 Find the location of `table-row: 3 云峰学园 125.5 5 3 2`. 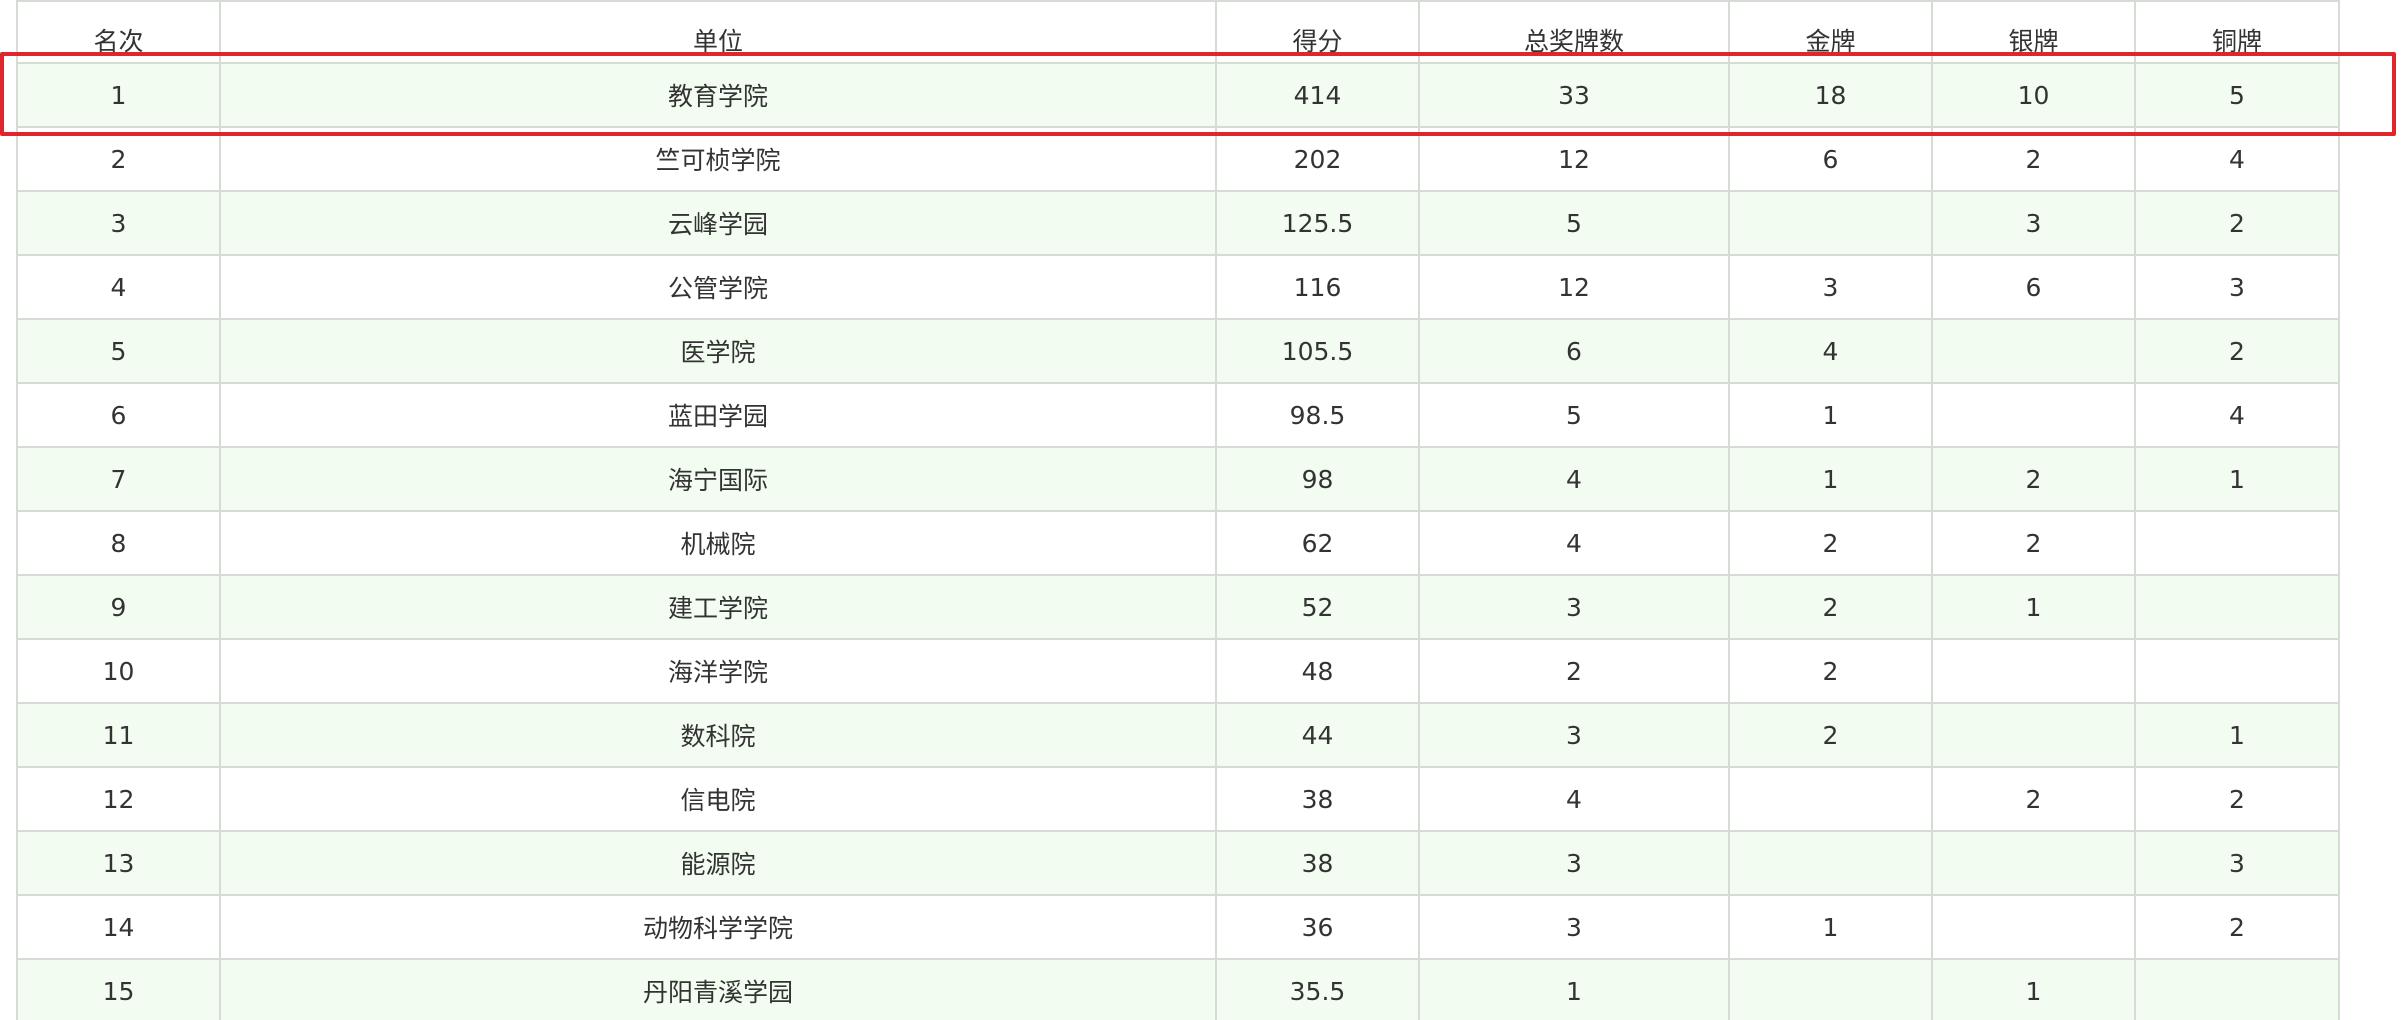

table-row: 3 云峰学园 125.5 5 3 2 is located at coordinates (1178, 223).